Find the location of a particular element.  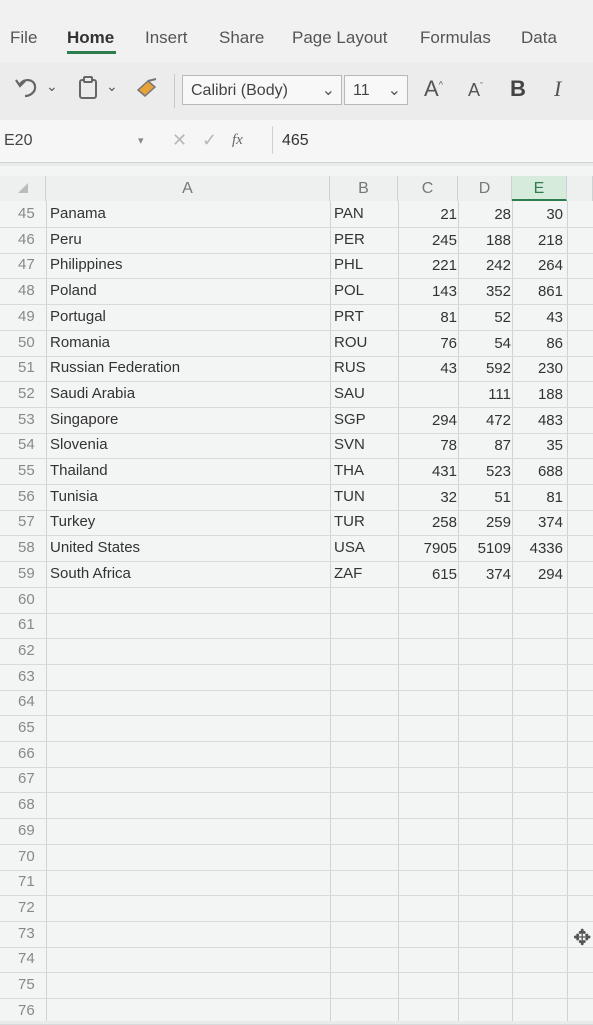

table-row: 49 Portugal PRT 81 52 43 is located at coordinates (296, 318).